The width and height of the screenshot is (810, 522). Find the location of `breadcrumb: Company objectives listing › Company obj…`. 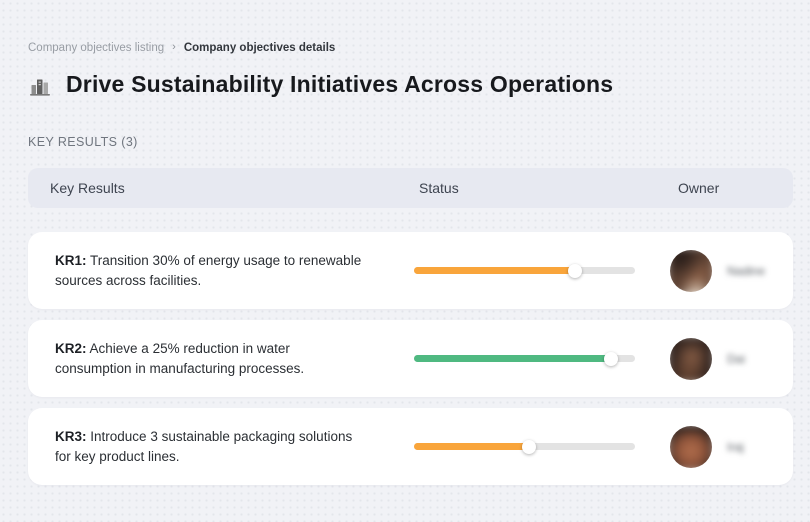

breadcrumb: Company objectives listing › Company obj… is located at coordinates (410, 47).